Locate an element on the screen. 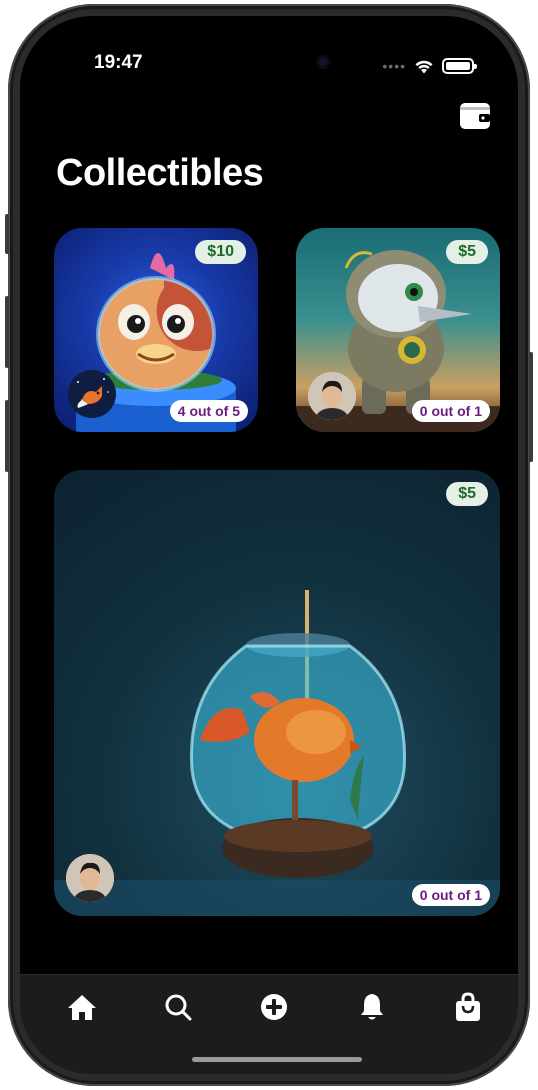  status-time: 19:47 is located at coordinates (118, 62).